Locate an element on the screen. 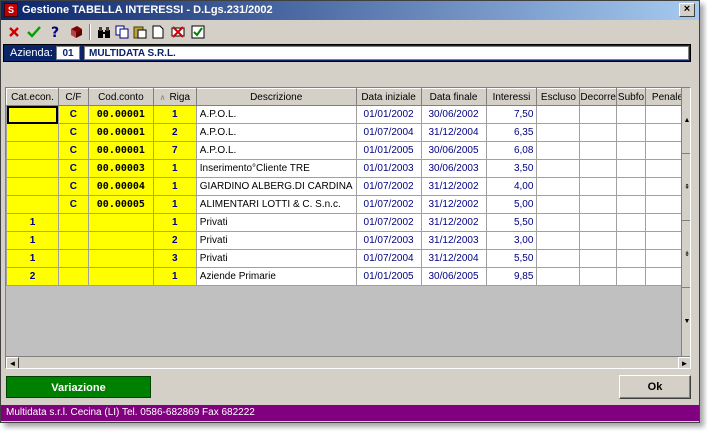  cancel-icon is located at coordinates (14, 32).